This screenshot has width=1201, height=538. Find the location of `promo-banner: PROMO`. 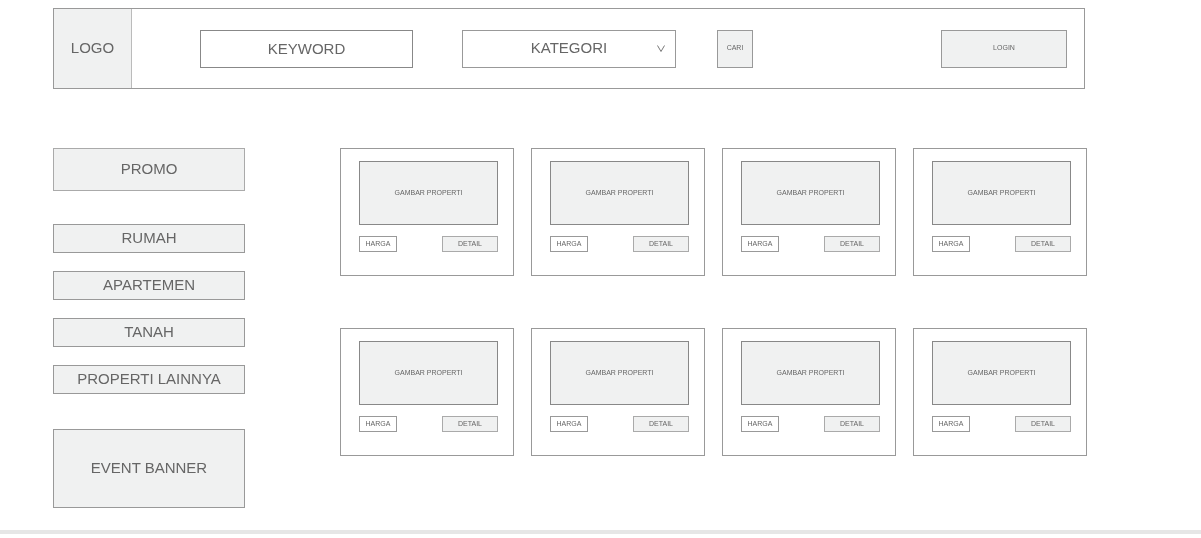

promo-banner: PROMO is located at coordinates (149, 169).